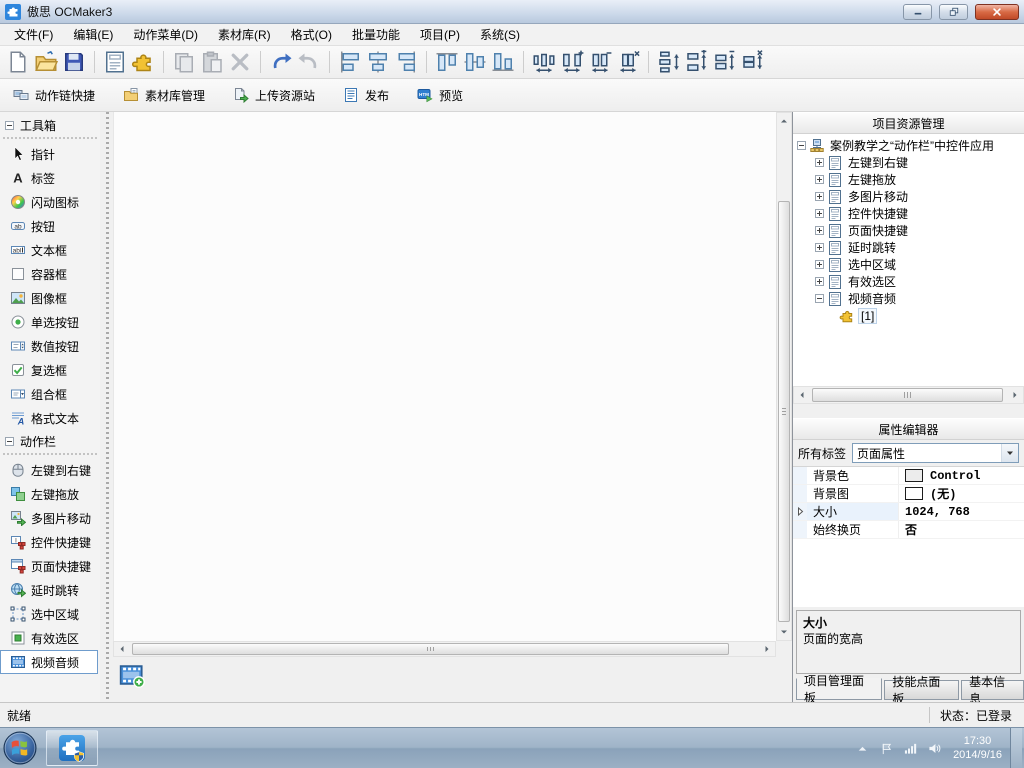  I want to click on menu-file: 文件(F), so click(33, 34).